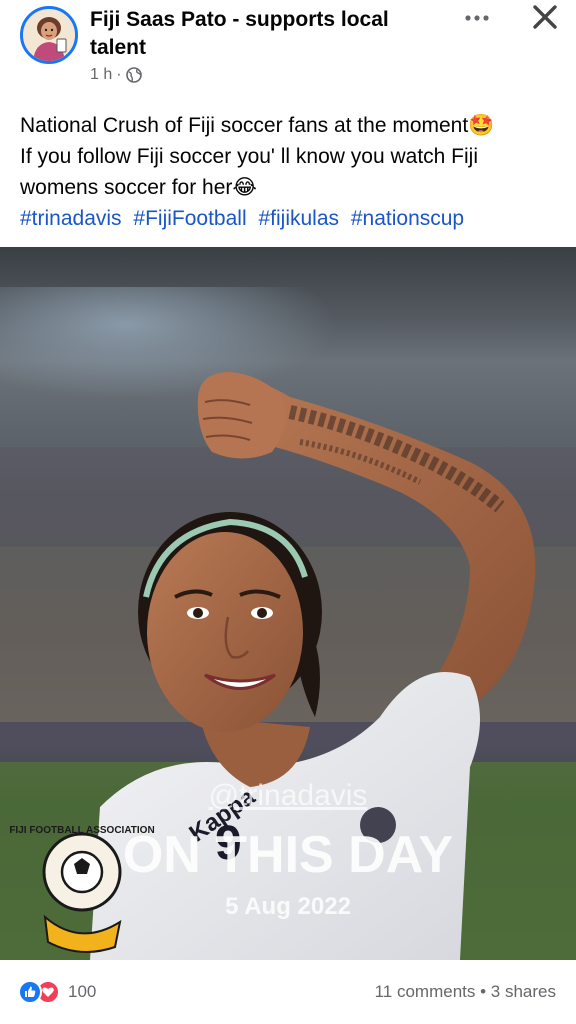 This screenshot has height=1024, width=576. I want to click on overlay-title: ON THIS DAY, so click(288, 855).